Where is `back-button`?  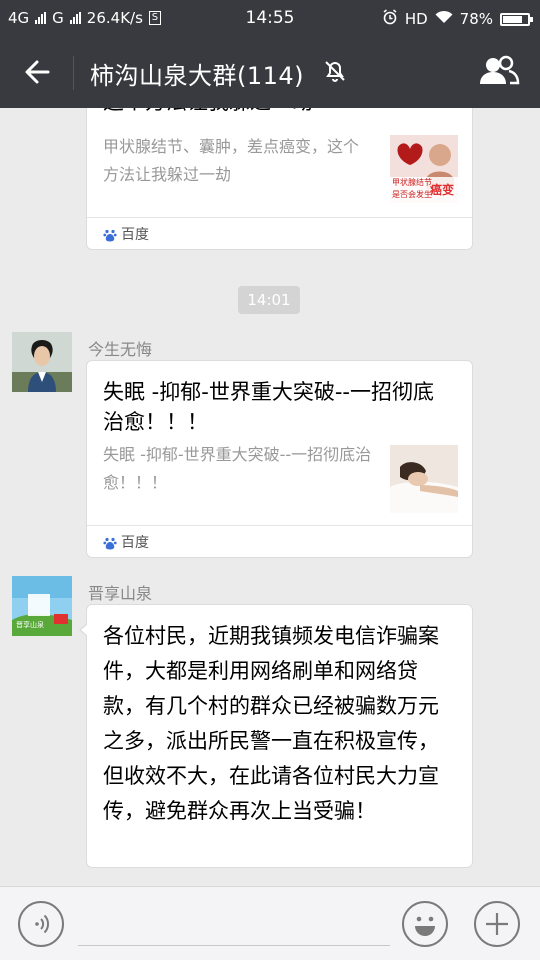
back-button is located at coordinates (38, 72).